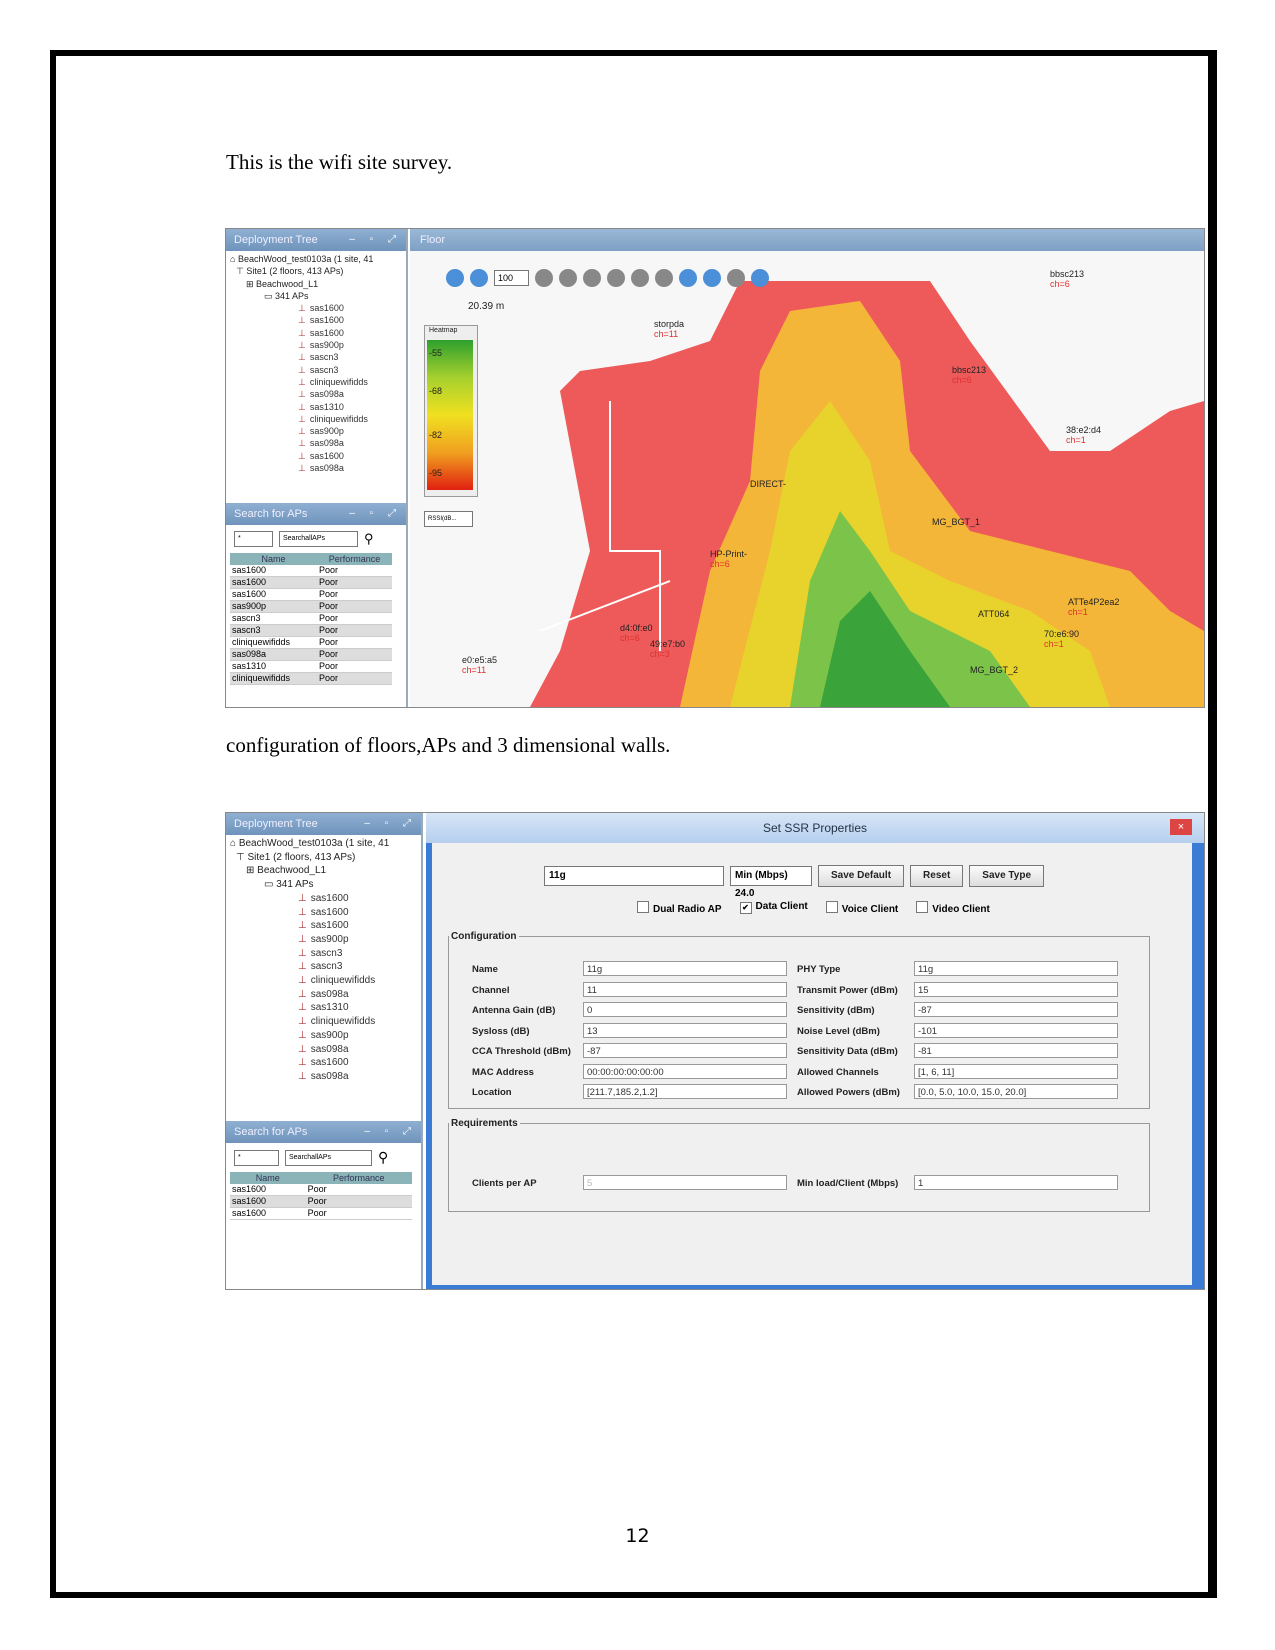 The height and width of the screenshot is (1650, 1275). I want to click on config-field: -81, so click(1016, 1050).